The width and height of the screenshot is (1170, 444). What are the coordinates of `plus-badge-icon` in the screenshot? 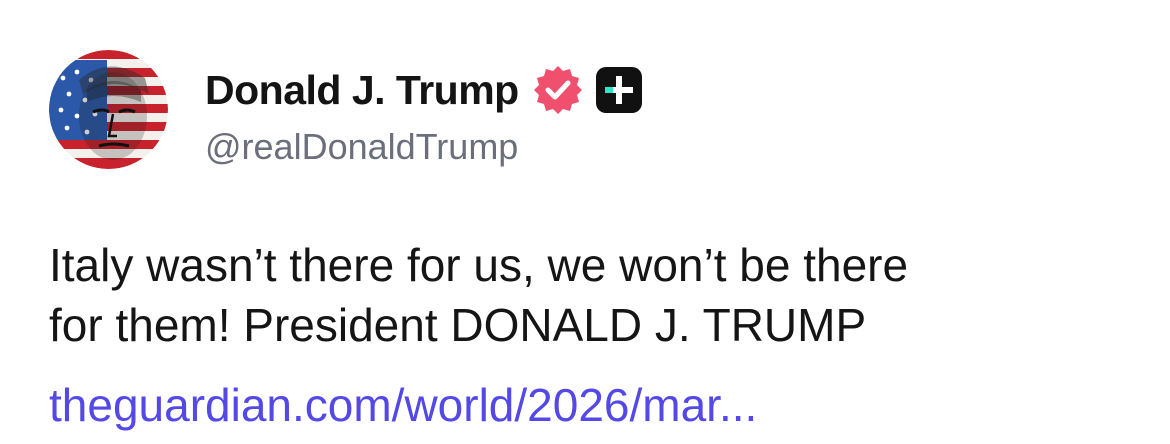 It's located at (618, 90).